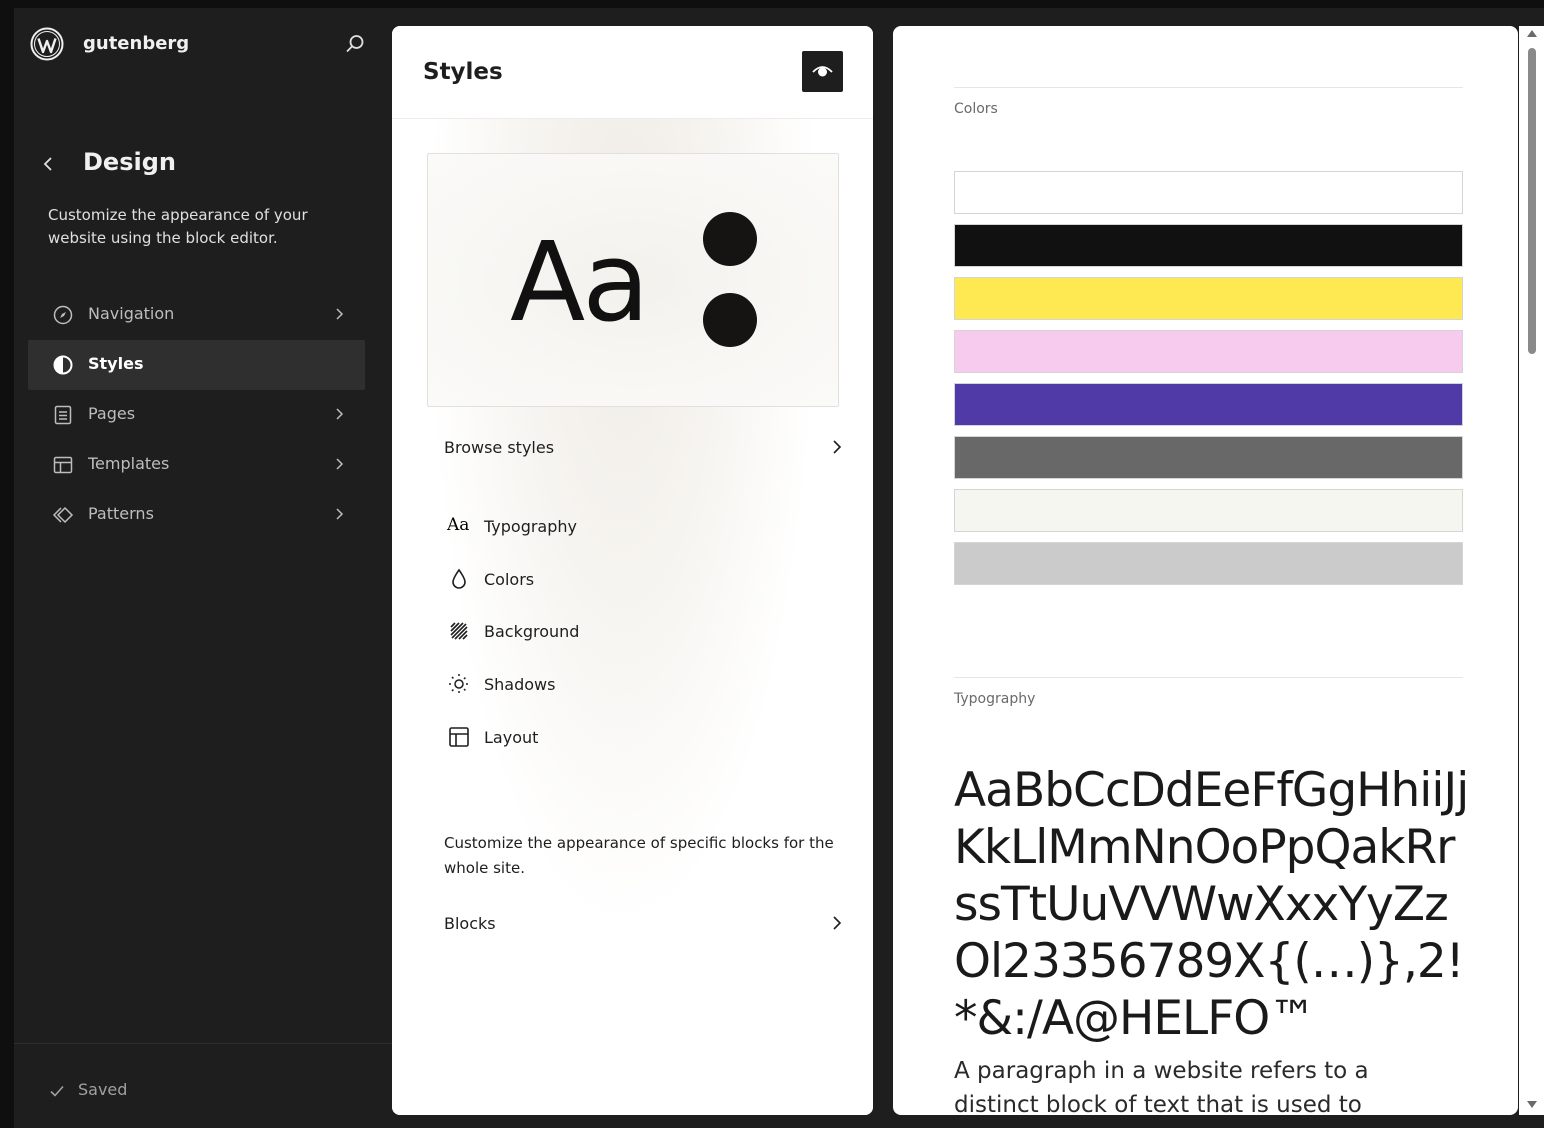  What do you see at coordinates (103, 1089) in the screenshot?
I see `save-status: Saved` at bounding box center [103, 1089].